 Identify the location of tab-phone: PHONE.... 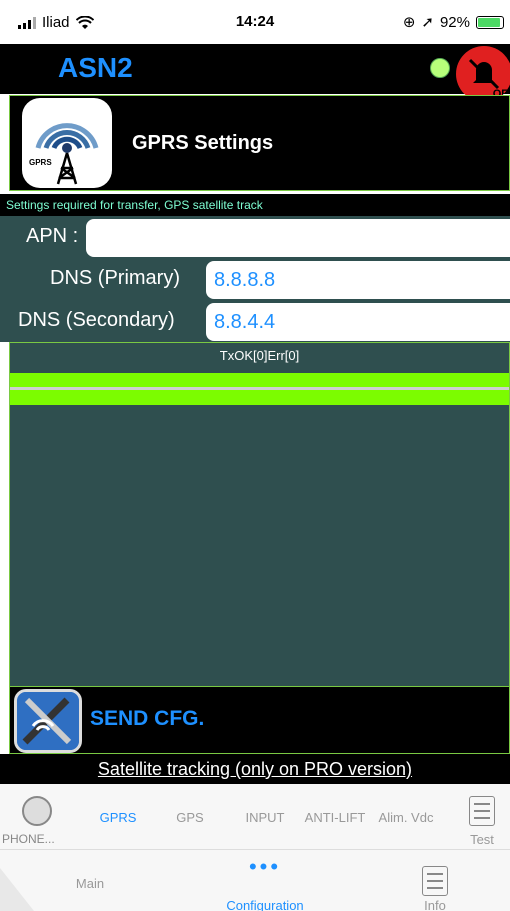
(37, 817).